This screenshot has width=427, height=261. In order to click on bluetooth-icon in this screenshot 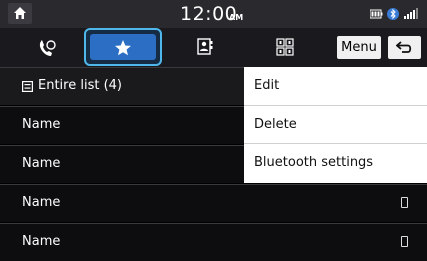, I will do `click(393, 14)`.